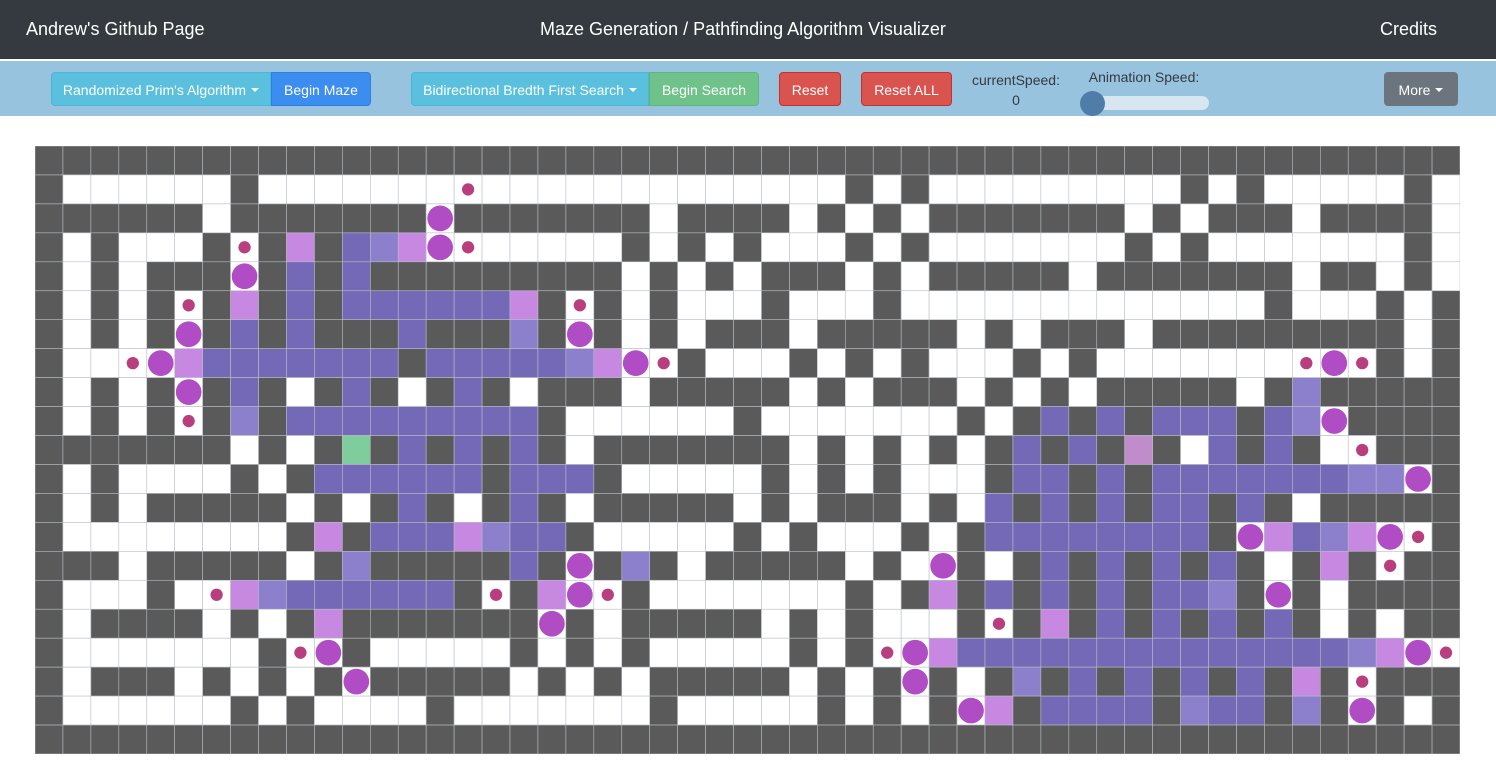 The width and height of the screenshot is (1496, 782). Describe the element at coordinates (906, 89) in the screenshot. I see `reset-all-button: Reset ALL` at that location.